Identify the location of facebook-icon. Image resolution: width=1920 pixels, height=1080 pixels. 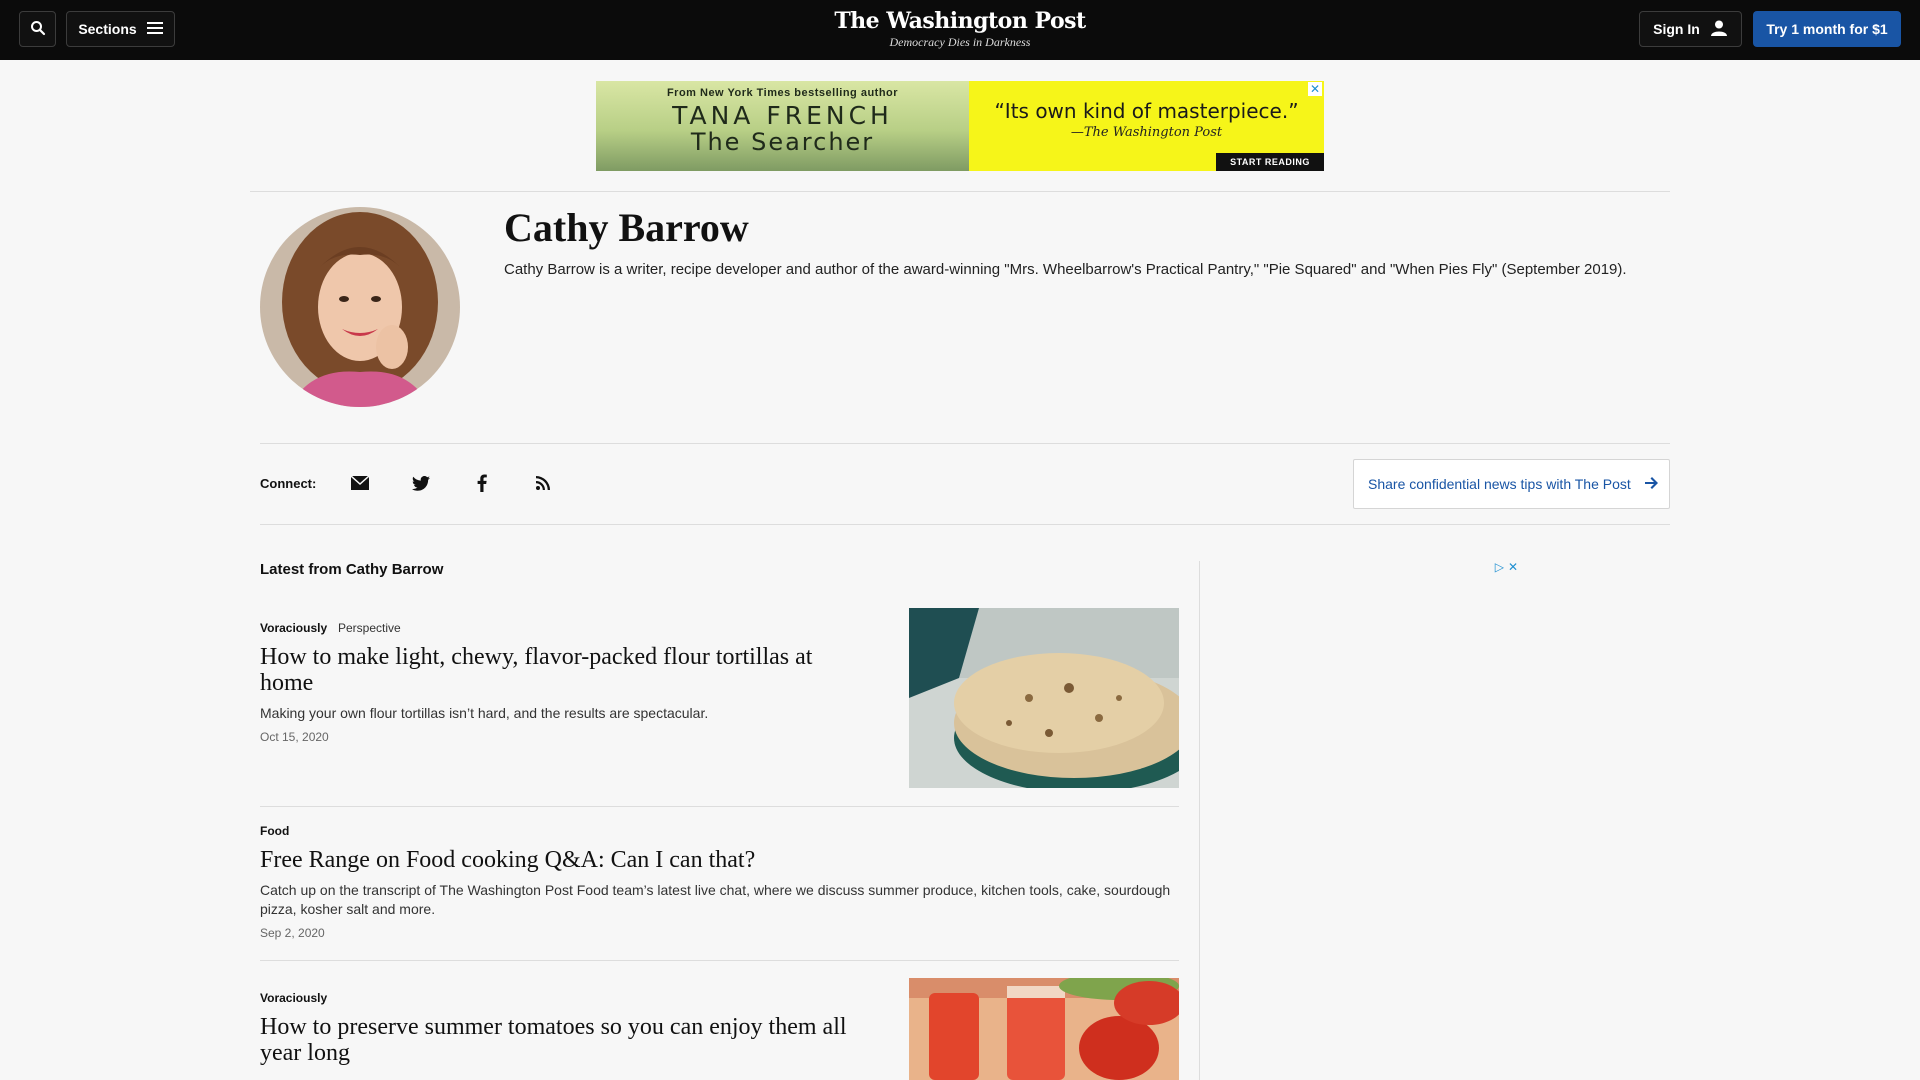
(482, 483).